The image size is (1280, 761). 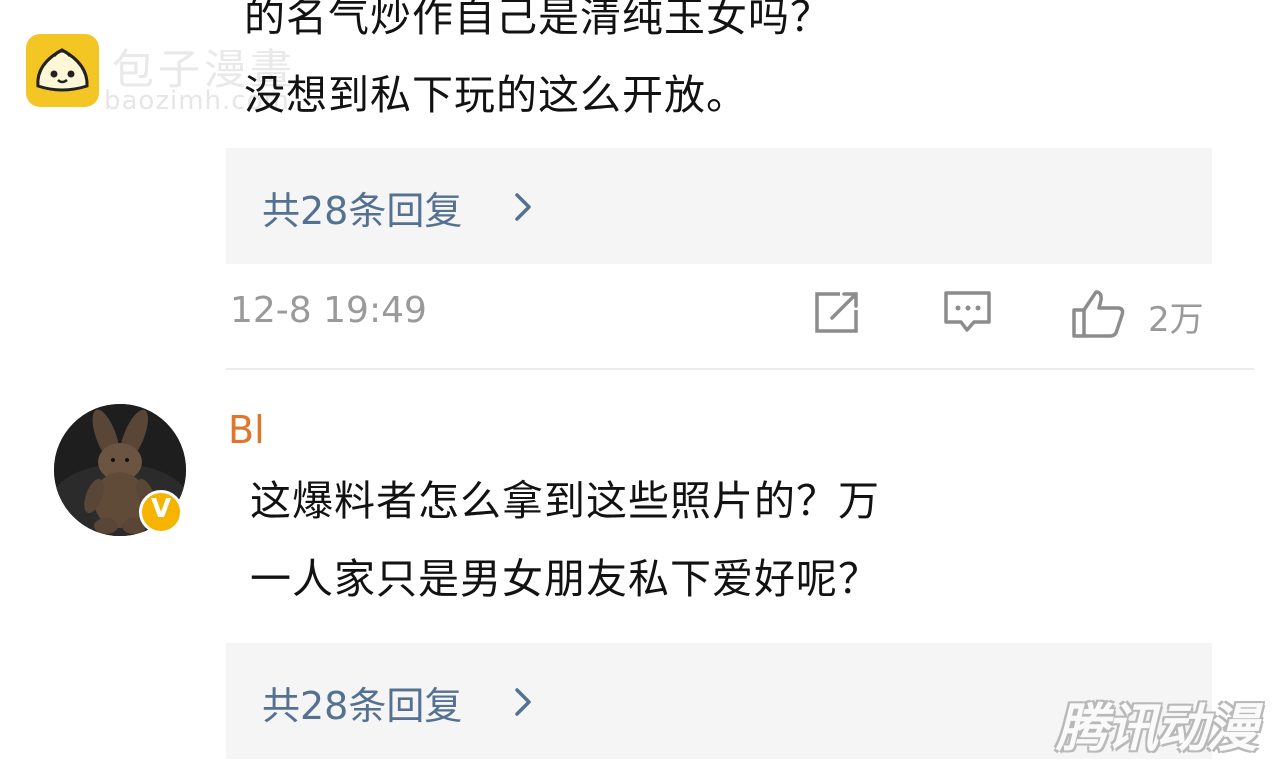 I want to click on comment-body: 的名气炒作自己是清纯玉女吗？ 没想到私下玩的这么开放。, so click(x=538, y=67).